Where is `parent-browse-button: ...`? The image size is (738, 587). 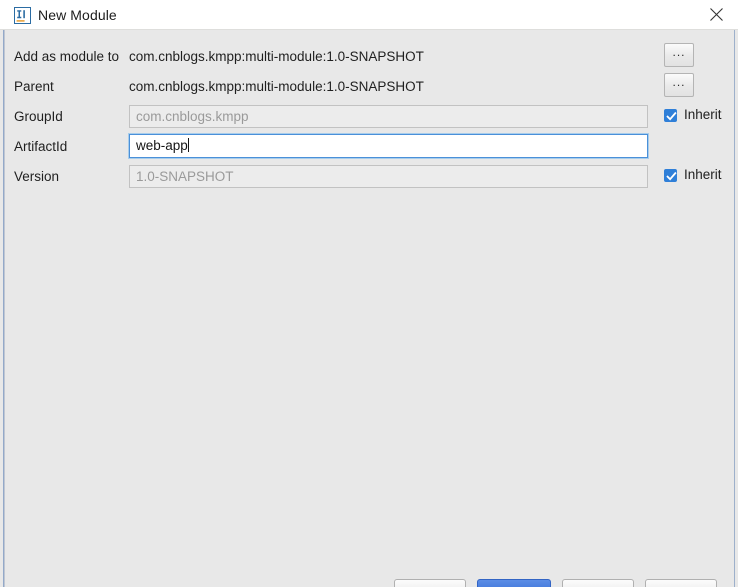
parent-browse-button: ... is located at coordinates (679, 85).